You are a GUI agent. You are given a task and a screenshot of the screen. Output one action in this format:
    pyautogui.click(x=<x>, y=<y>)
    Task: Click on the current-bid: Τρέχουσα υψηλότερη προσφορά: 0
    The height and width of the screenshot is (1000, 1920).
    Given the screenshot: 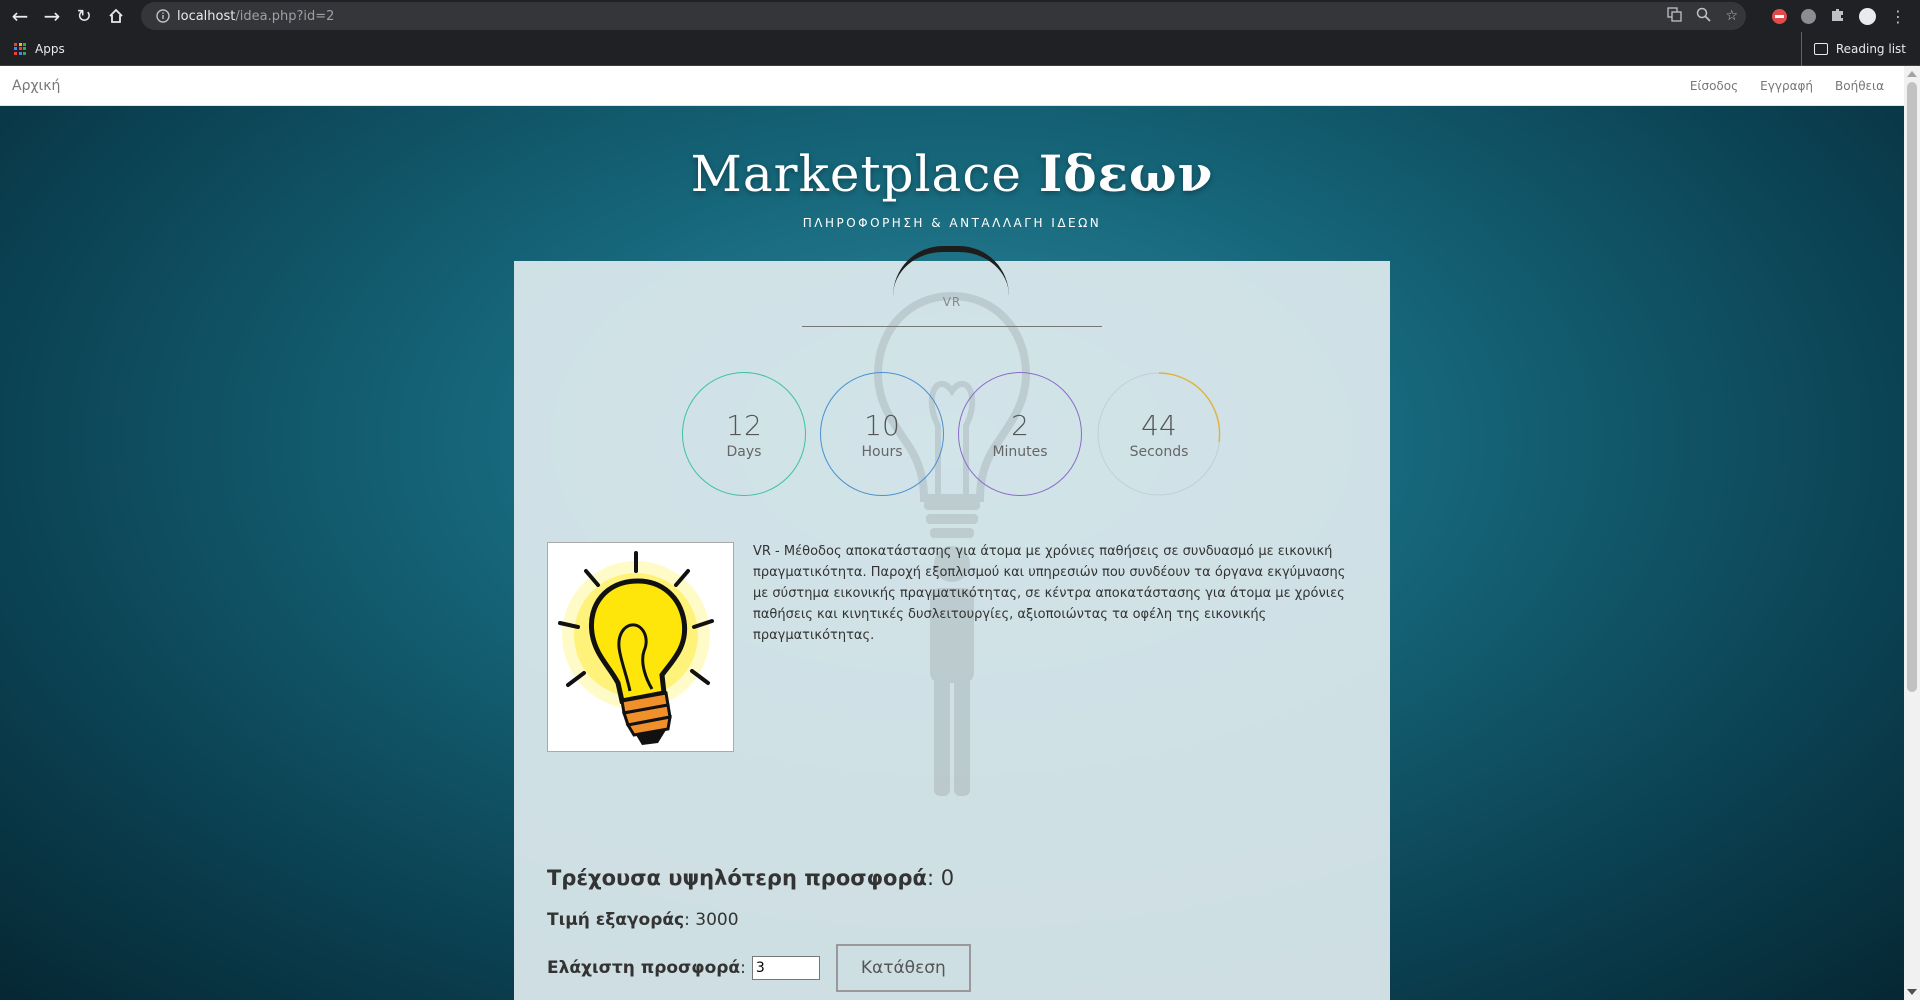 What is the action you would take?
    pyautogui.click(x=751, y=878)
    